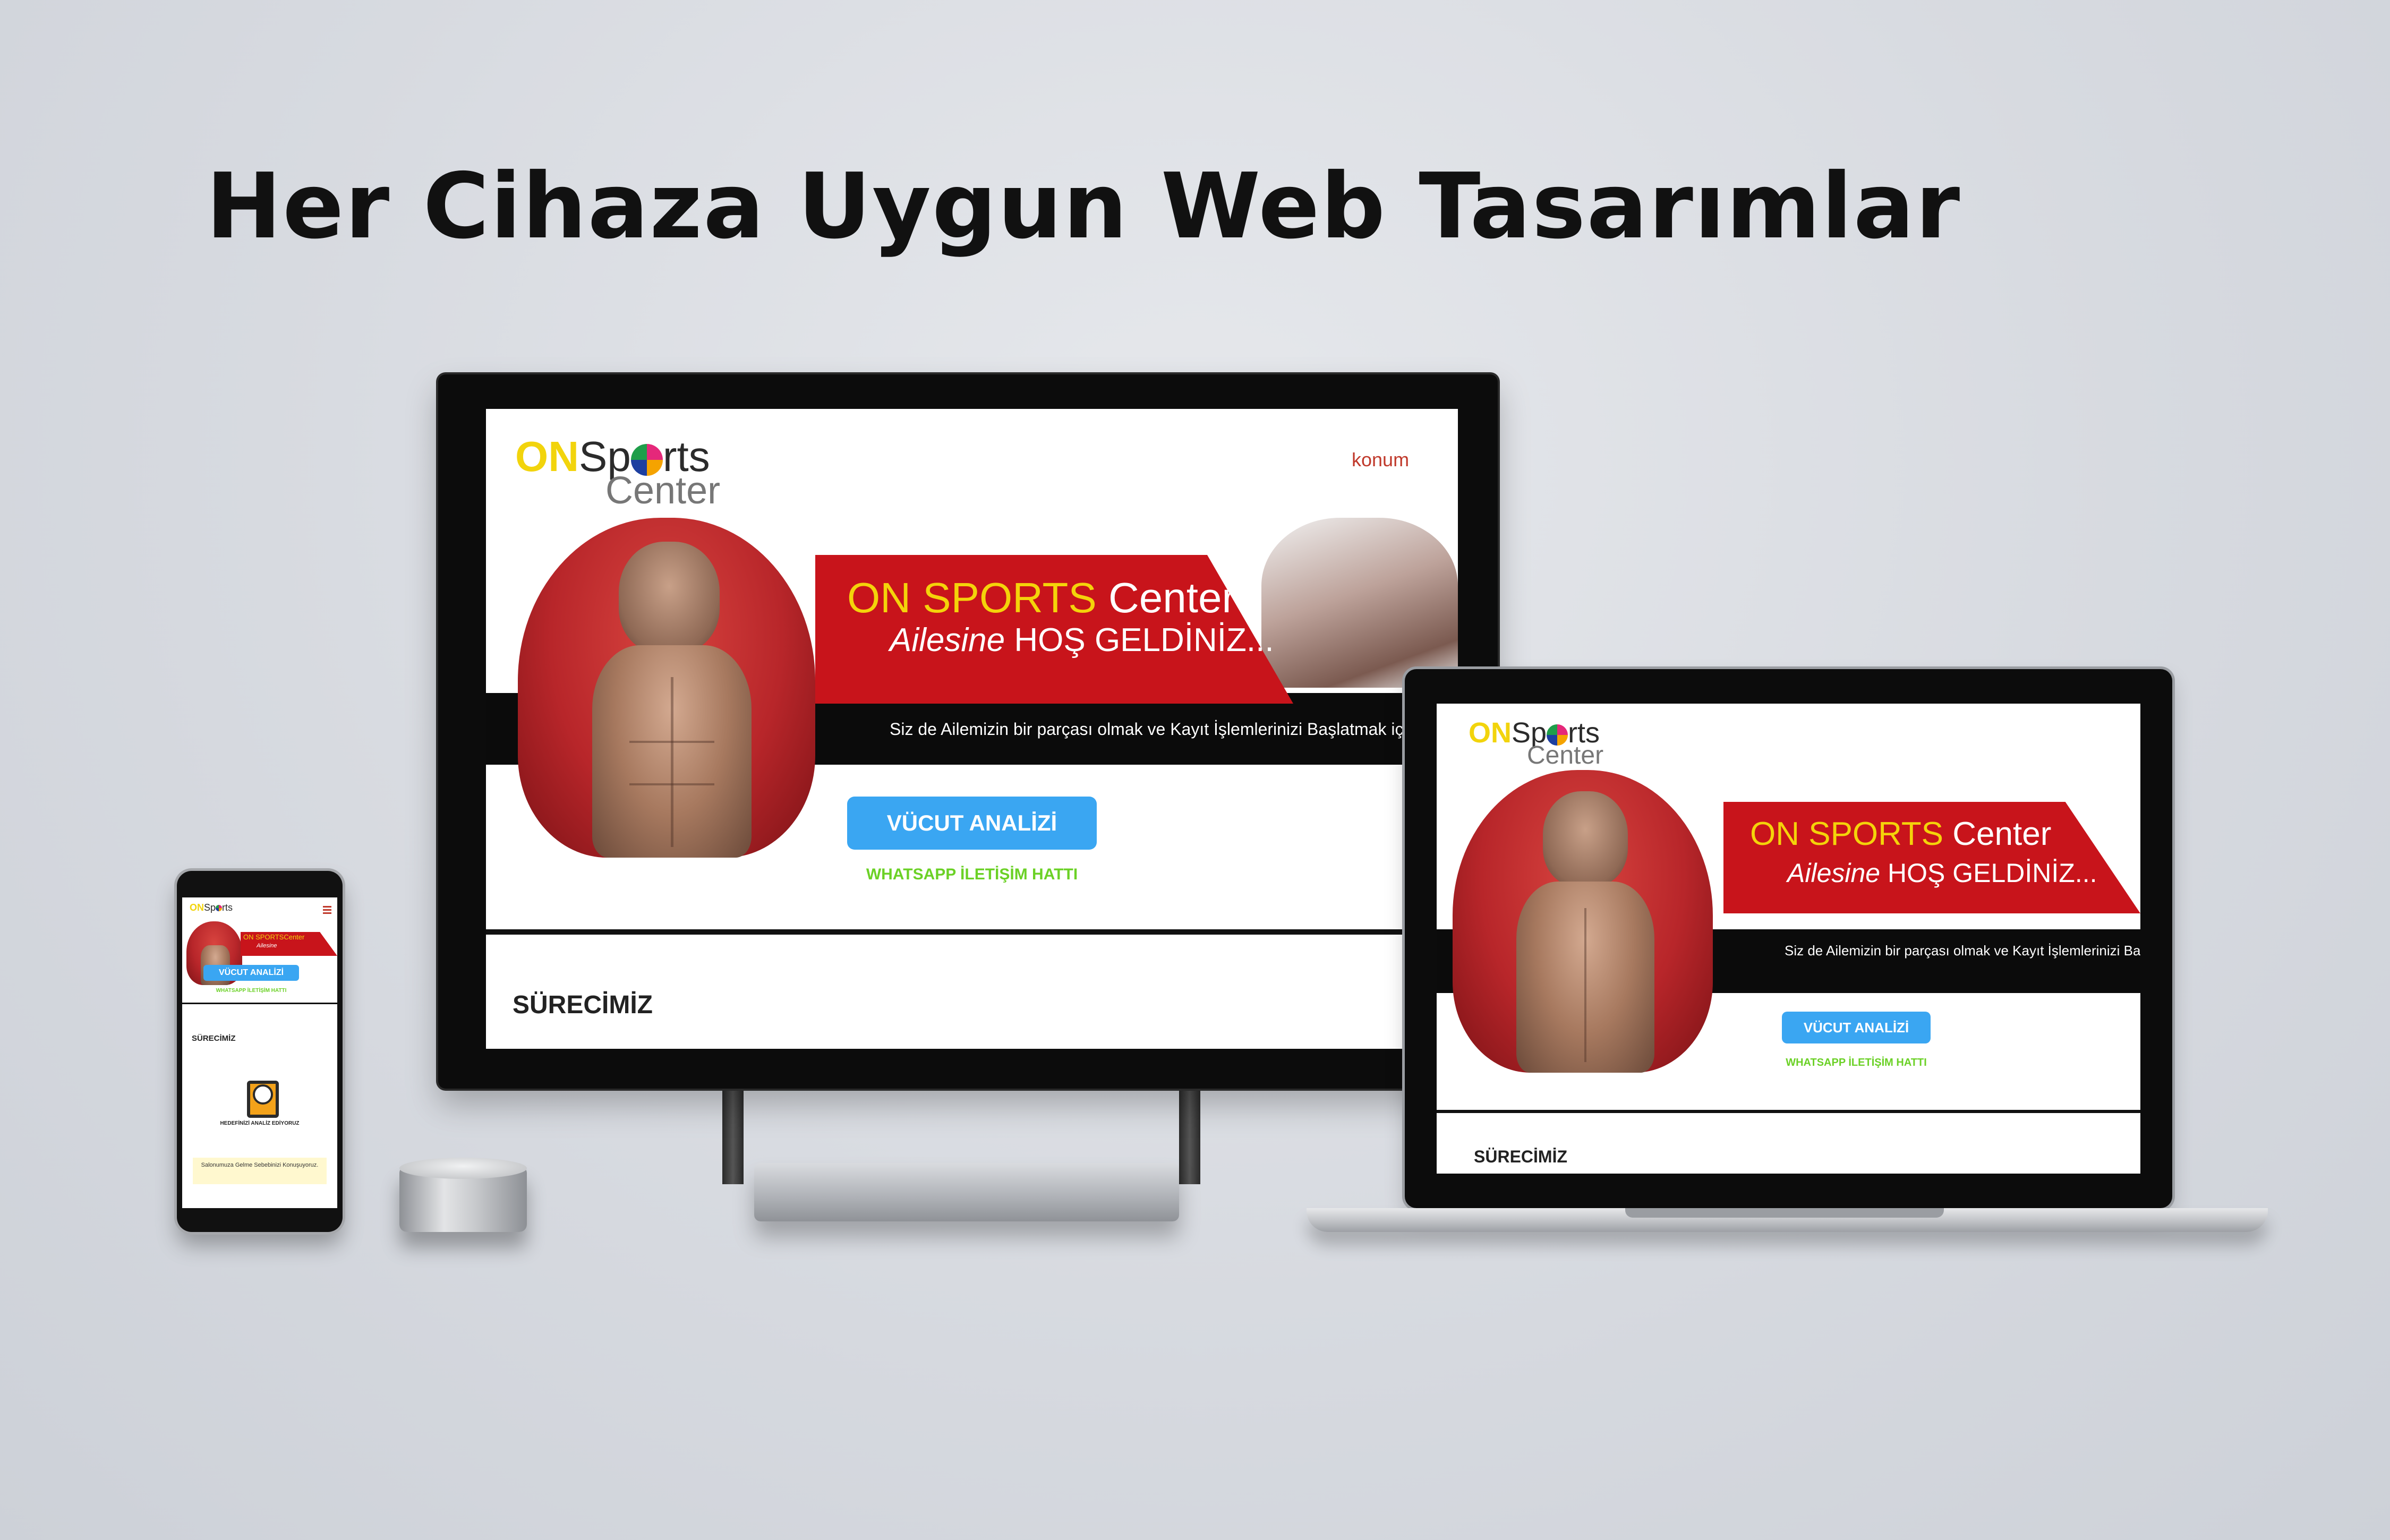  I want to click on banner-title-phone: ON SPORTSCenter, so click(274, 937).